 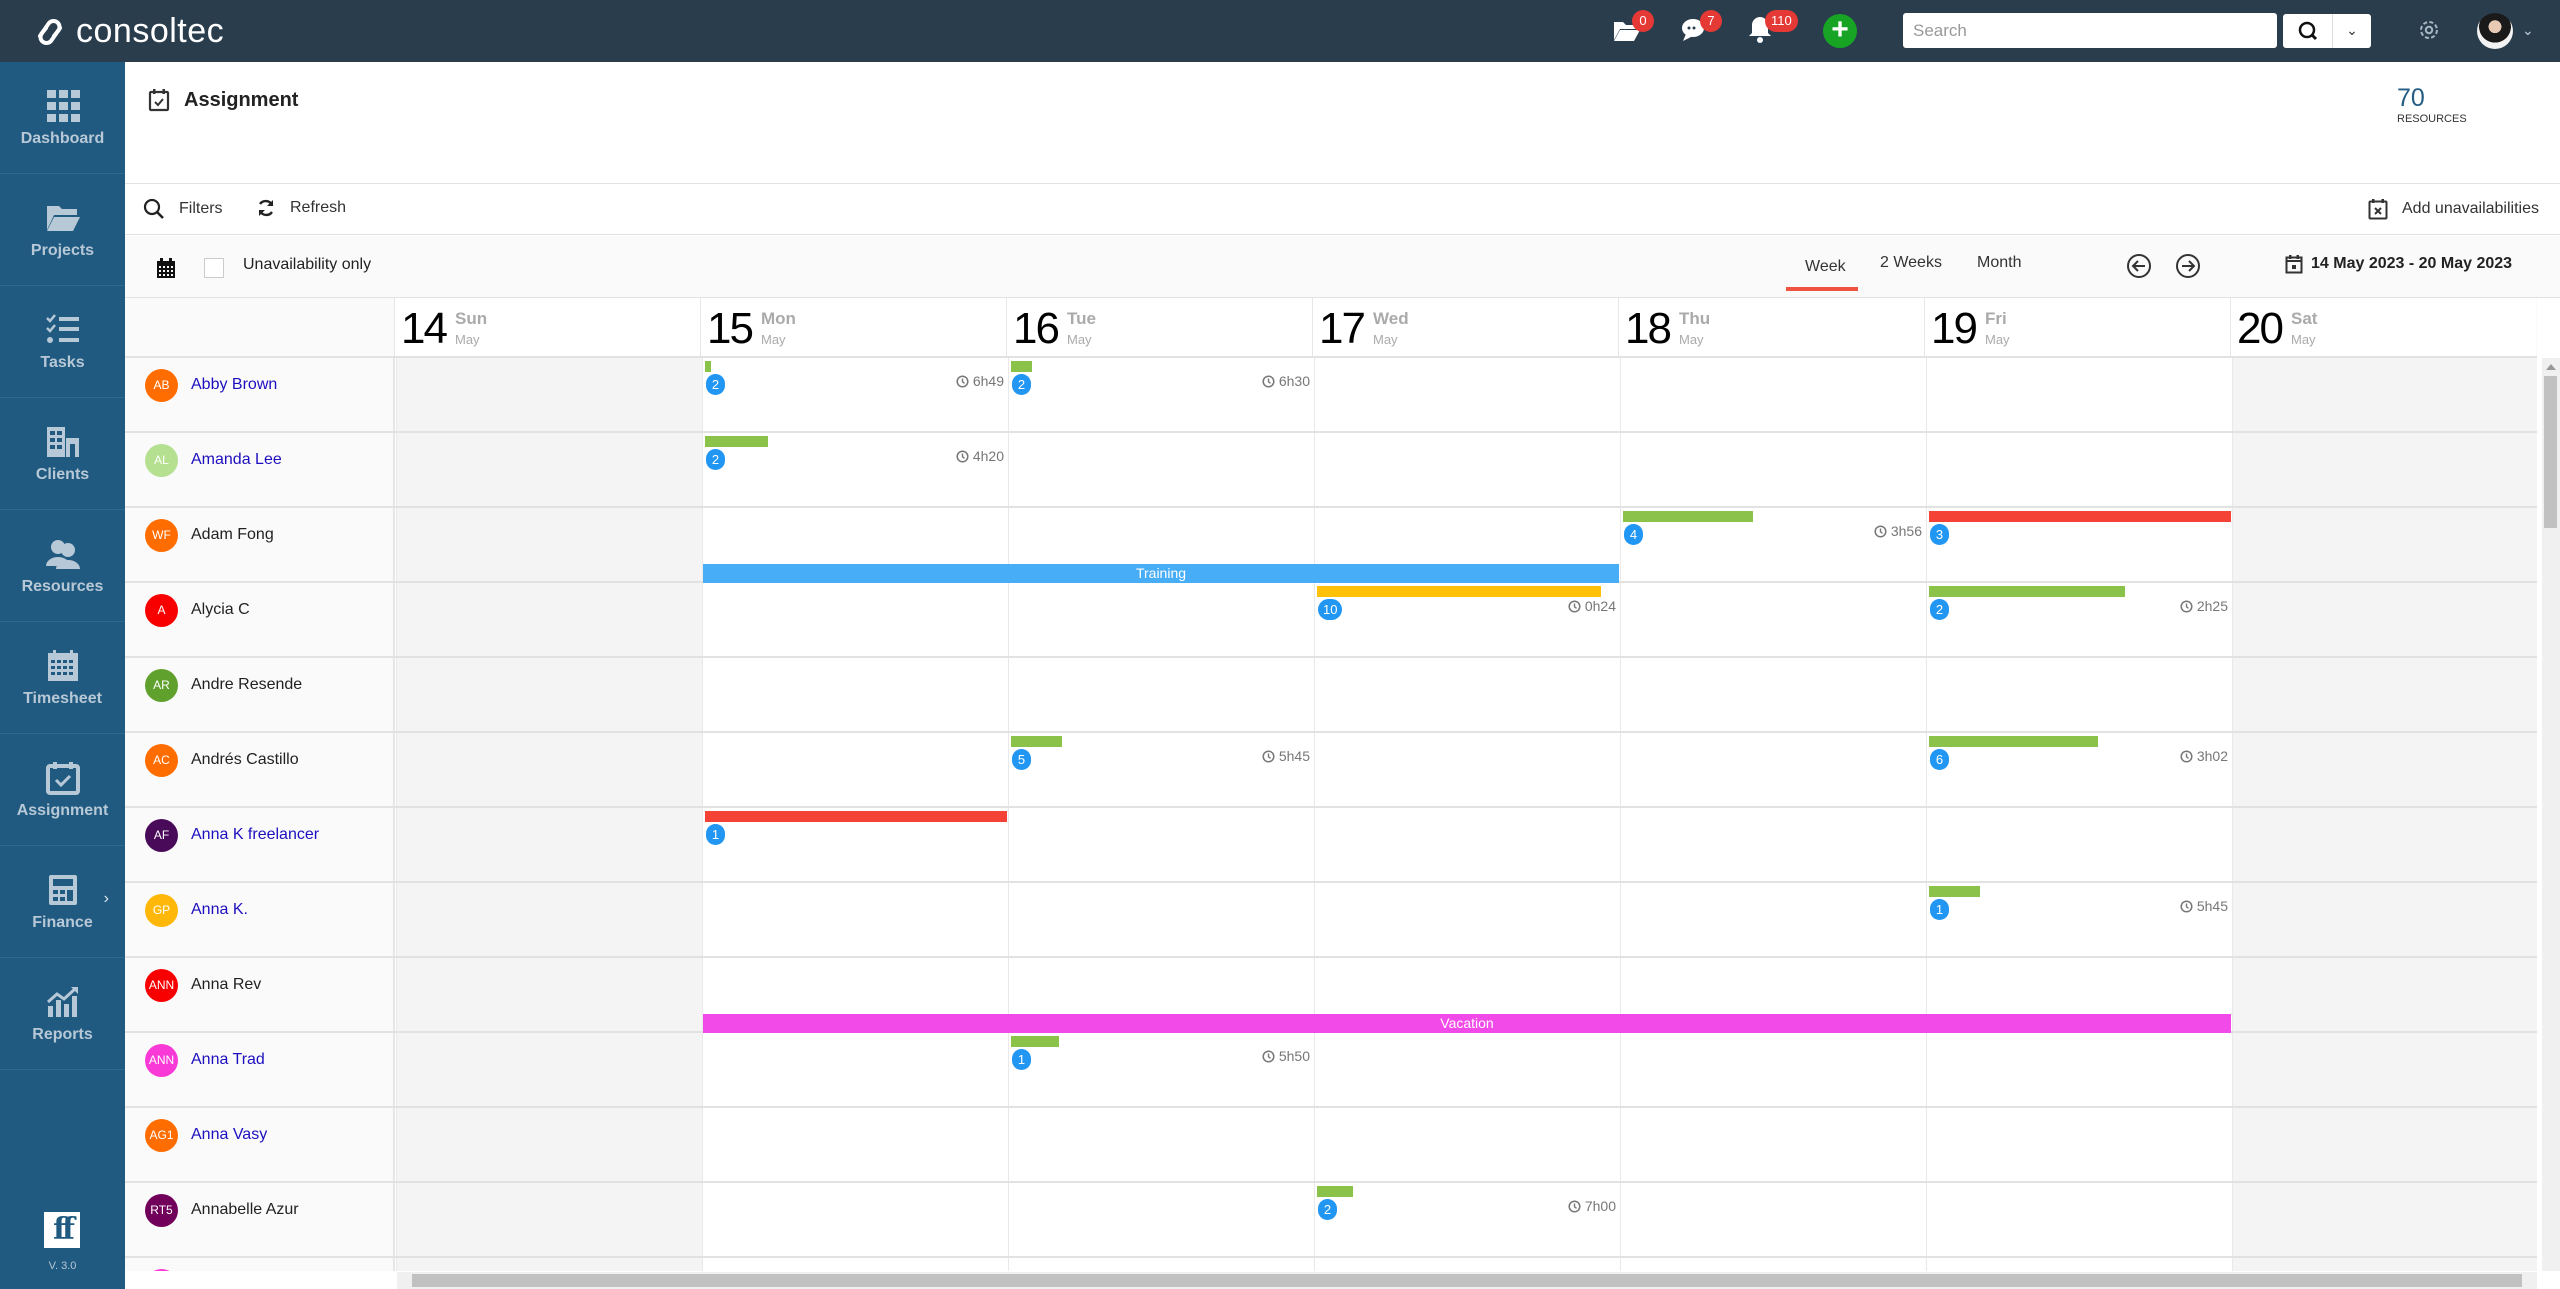 What do you see at coordinates (2429, 30) in the screenshot?
I see `settings-gear-icon` at bounding box center [2429, 30].